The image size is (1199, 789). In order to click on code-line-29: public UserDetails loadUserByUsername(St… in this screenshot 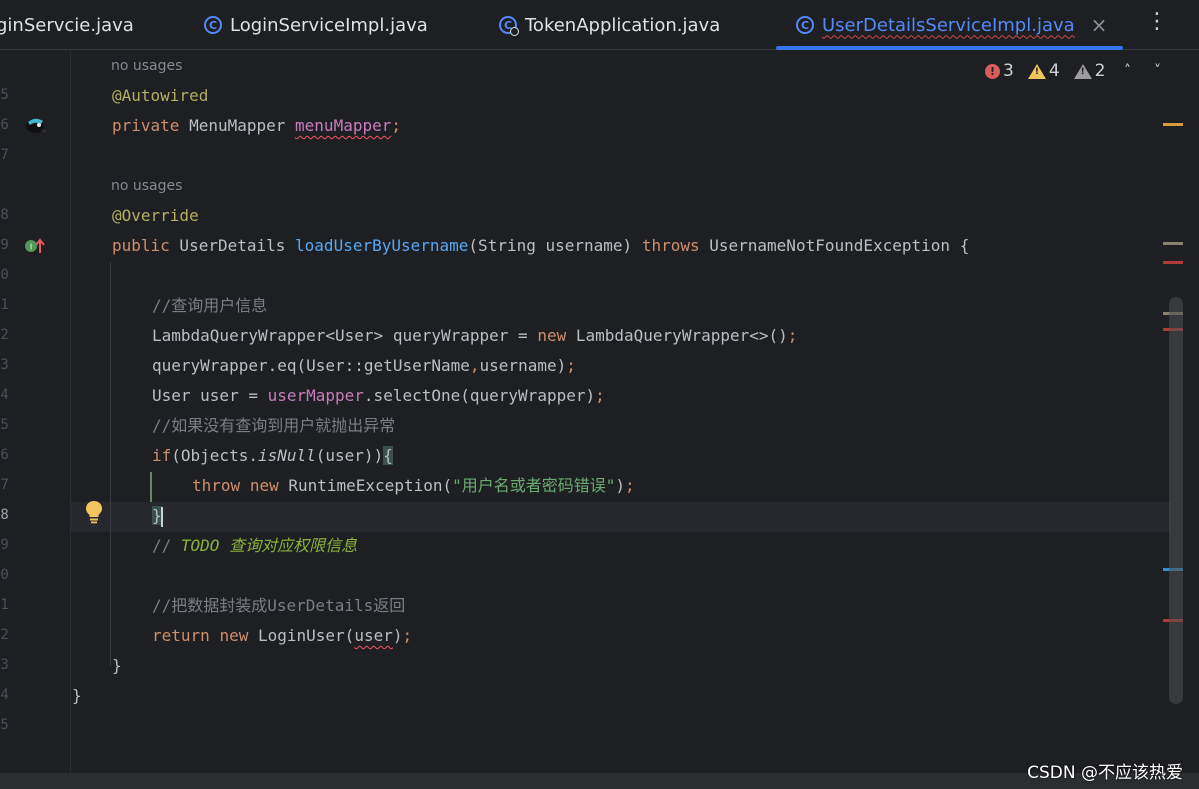, I will do `click(541, 245)`.